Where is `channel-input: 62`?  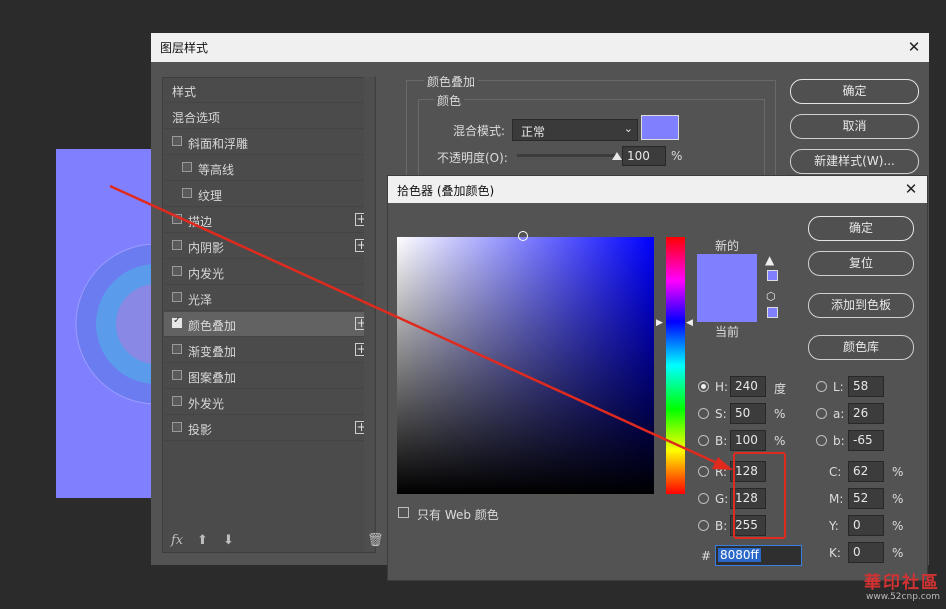
channel-input: 62 is located at coordinates (866, 471).